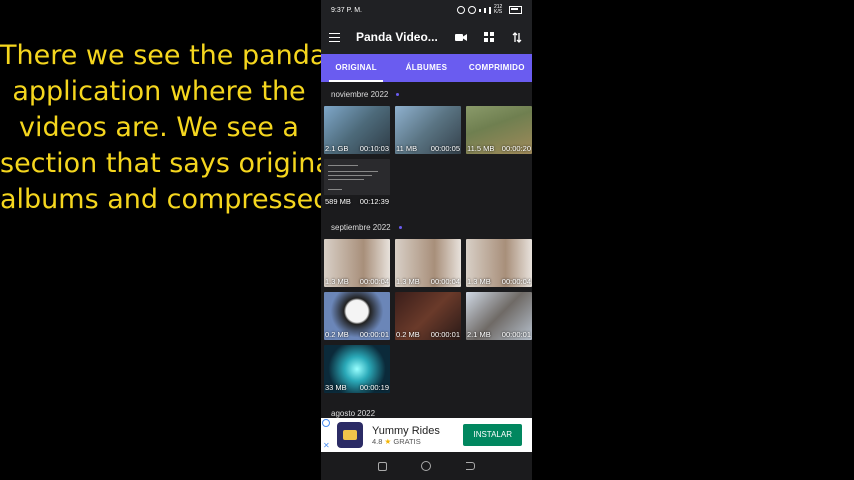  I want to click on section-header: agosto 2022, so click(426, 409).